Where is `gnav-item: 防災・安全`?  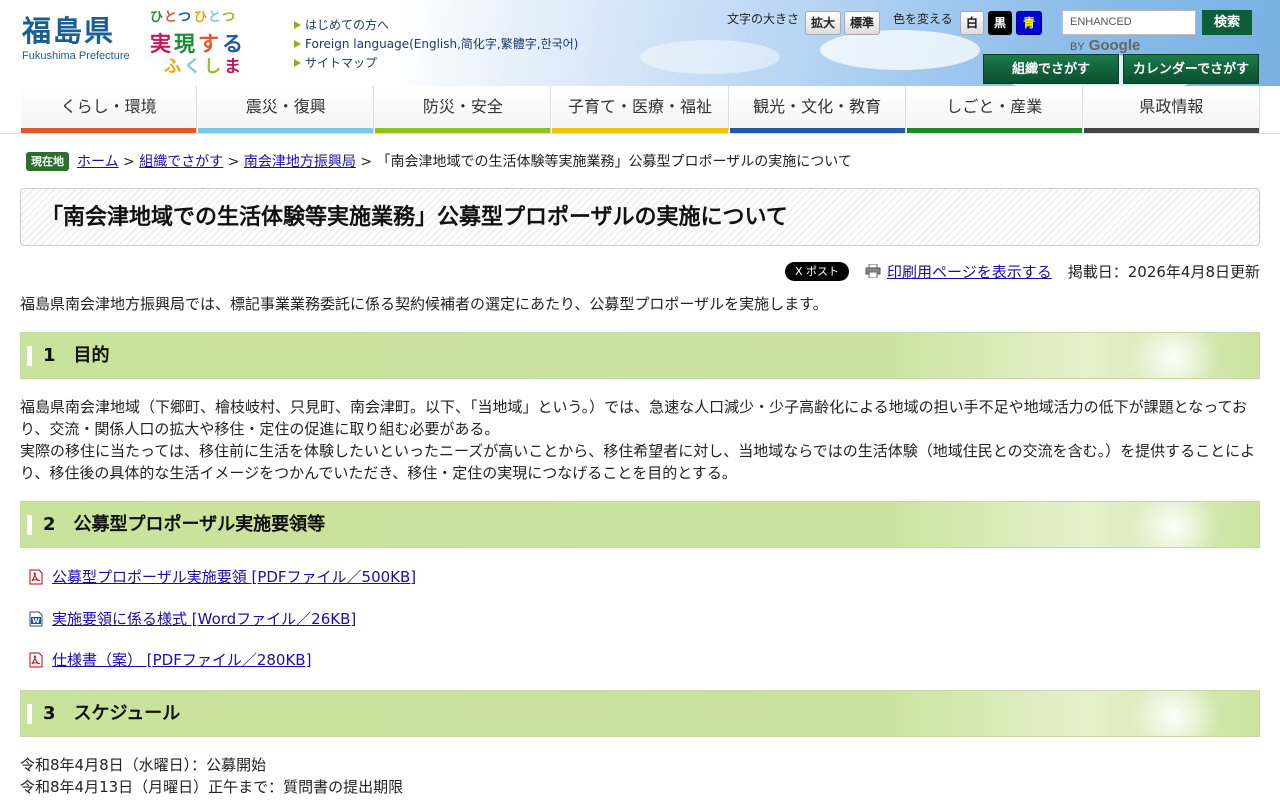
gnav-item: 防災・安全 is located at coordinates (463, 109).